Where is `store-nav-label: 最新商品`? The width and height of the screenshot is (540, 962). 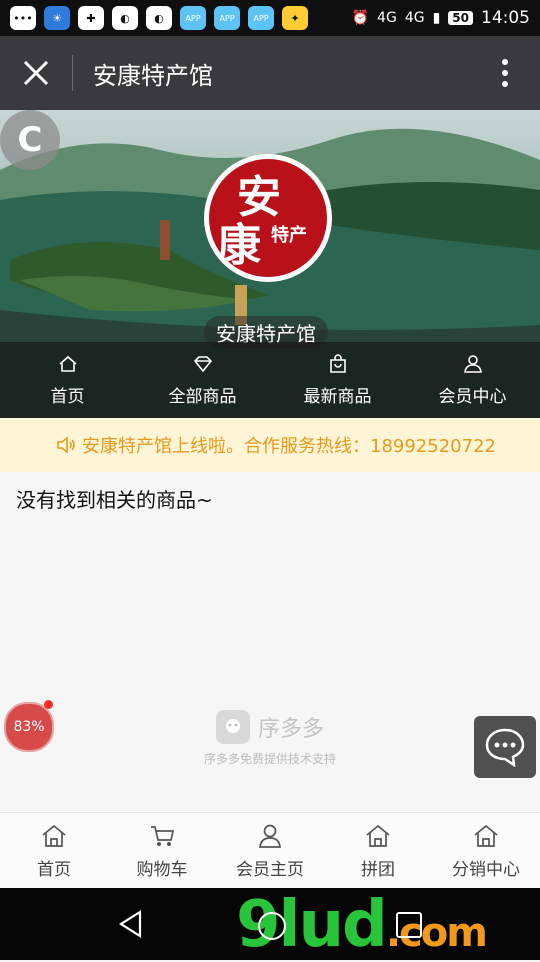
store-nav-label: 最新商品 is located at coordinates (337, 396).